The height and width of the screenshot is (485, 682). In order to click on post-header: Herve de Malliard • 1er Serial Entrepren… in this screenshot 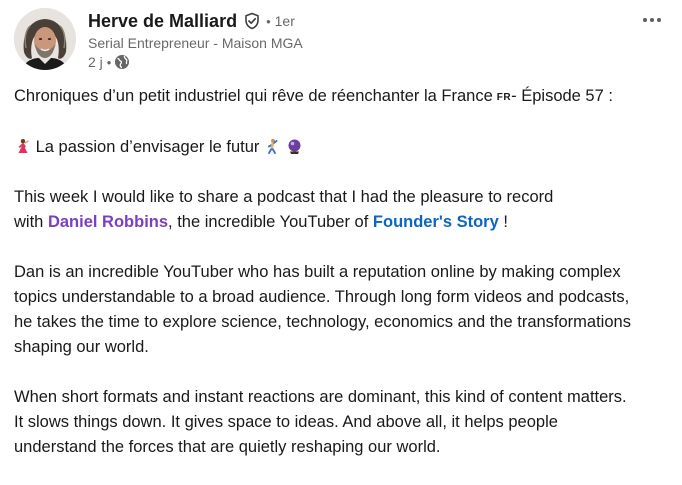, I will do `click(341, 40)`.